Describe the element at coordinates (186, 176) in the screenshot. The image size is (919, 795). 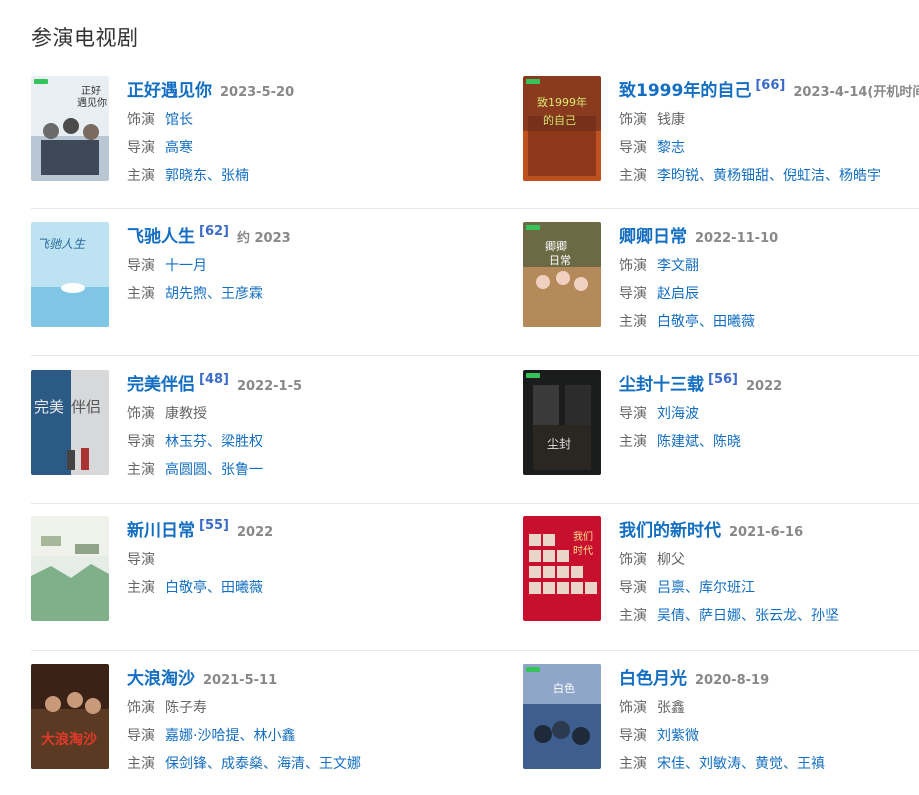
I see `person-link: 郭晓东` at that location.